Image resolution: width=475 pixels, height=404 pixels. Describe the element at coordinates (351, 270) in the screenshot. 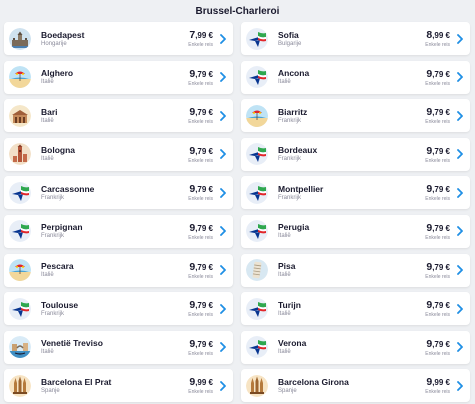

I see `destination-info: Pisa Italië` at that location.